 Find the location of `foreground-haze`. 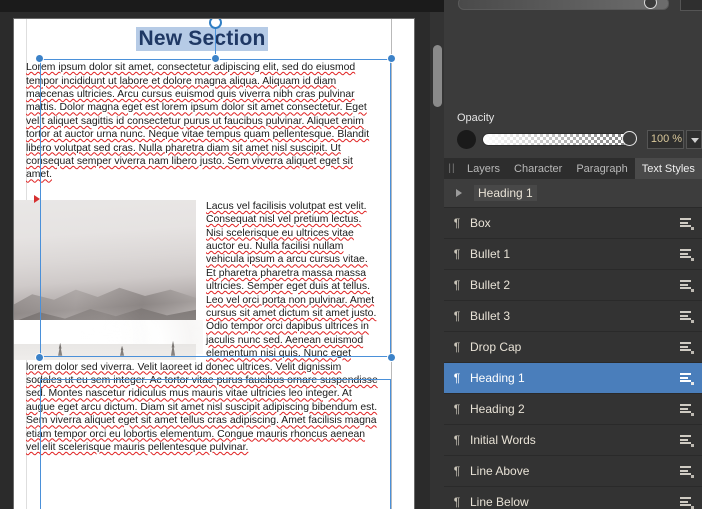

foreground-haze is located at coordinates (105, 351).